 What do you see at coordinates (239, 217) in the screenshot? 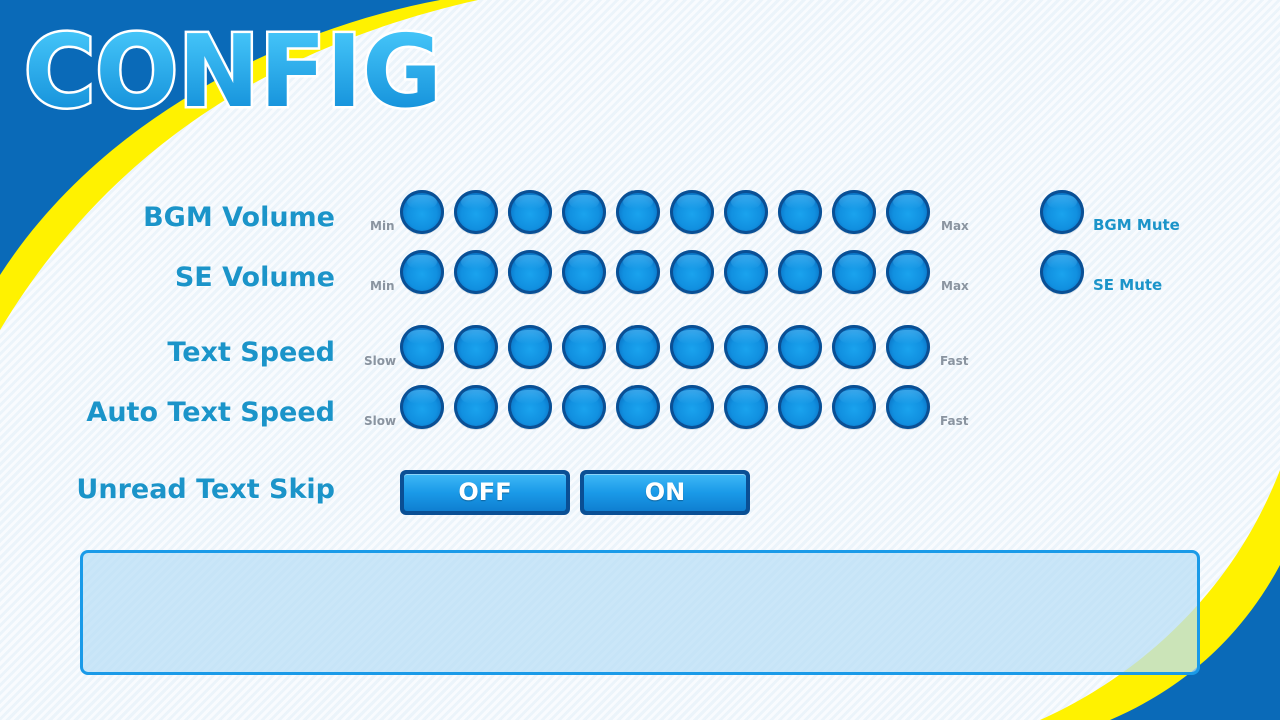
I see `bgm-volume-label: BGM Volume` at bounding box center [239, 217].